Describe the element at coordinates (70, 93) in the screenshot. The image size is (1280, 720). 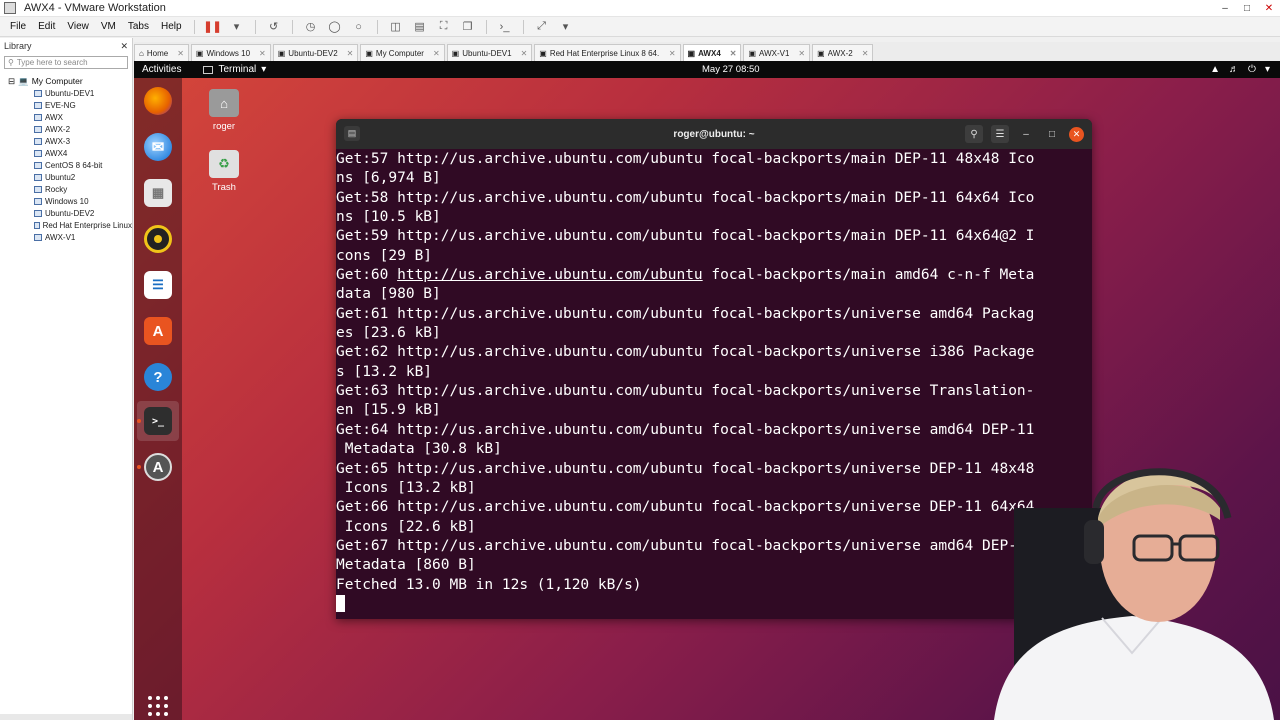
I see `library-tree-item-label: Ubuntu-DEV1` at that location.